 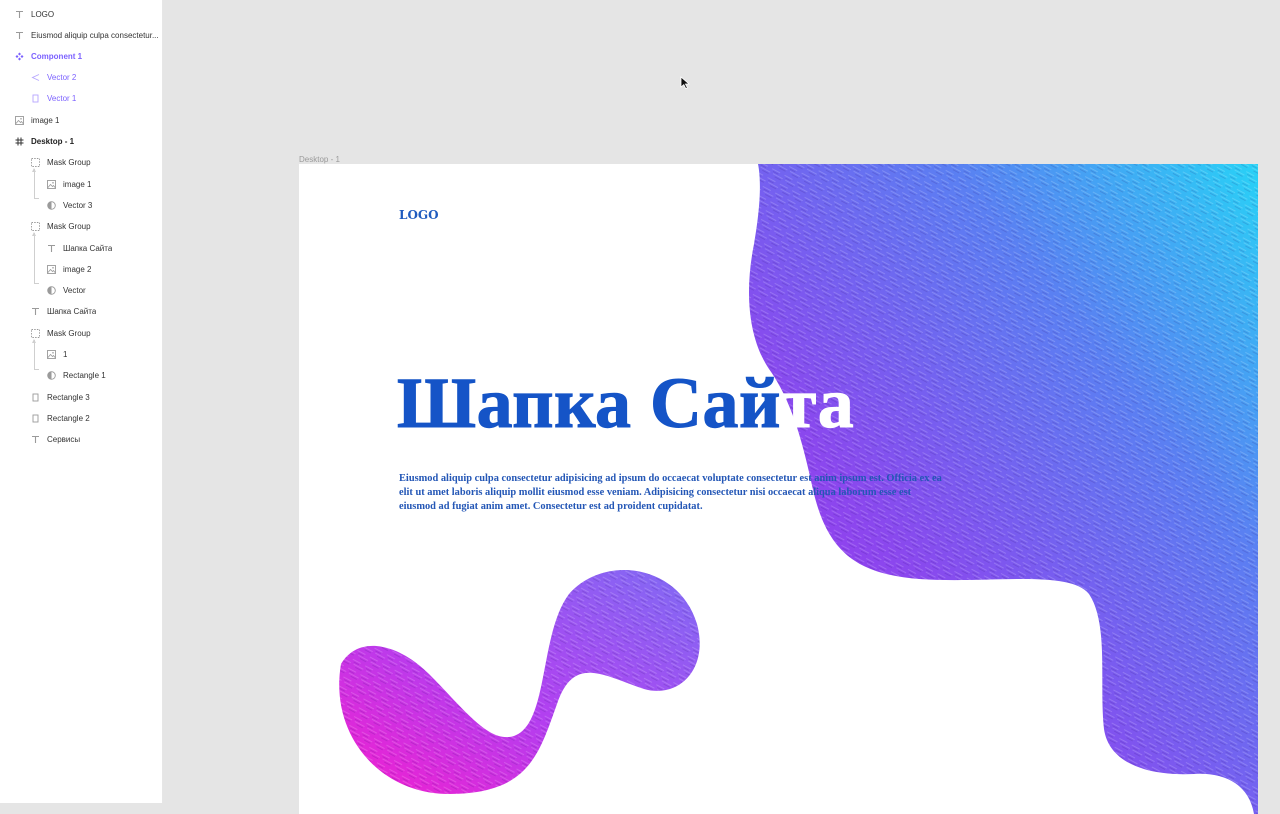 I want to click on layer-label: Rectangle 1, so click(x=84, y=375).